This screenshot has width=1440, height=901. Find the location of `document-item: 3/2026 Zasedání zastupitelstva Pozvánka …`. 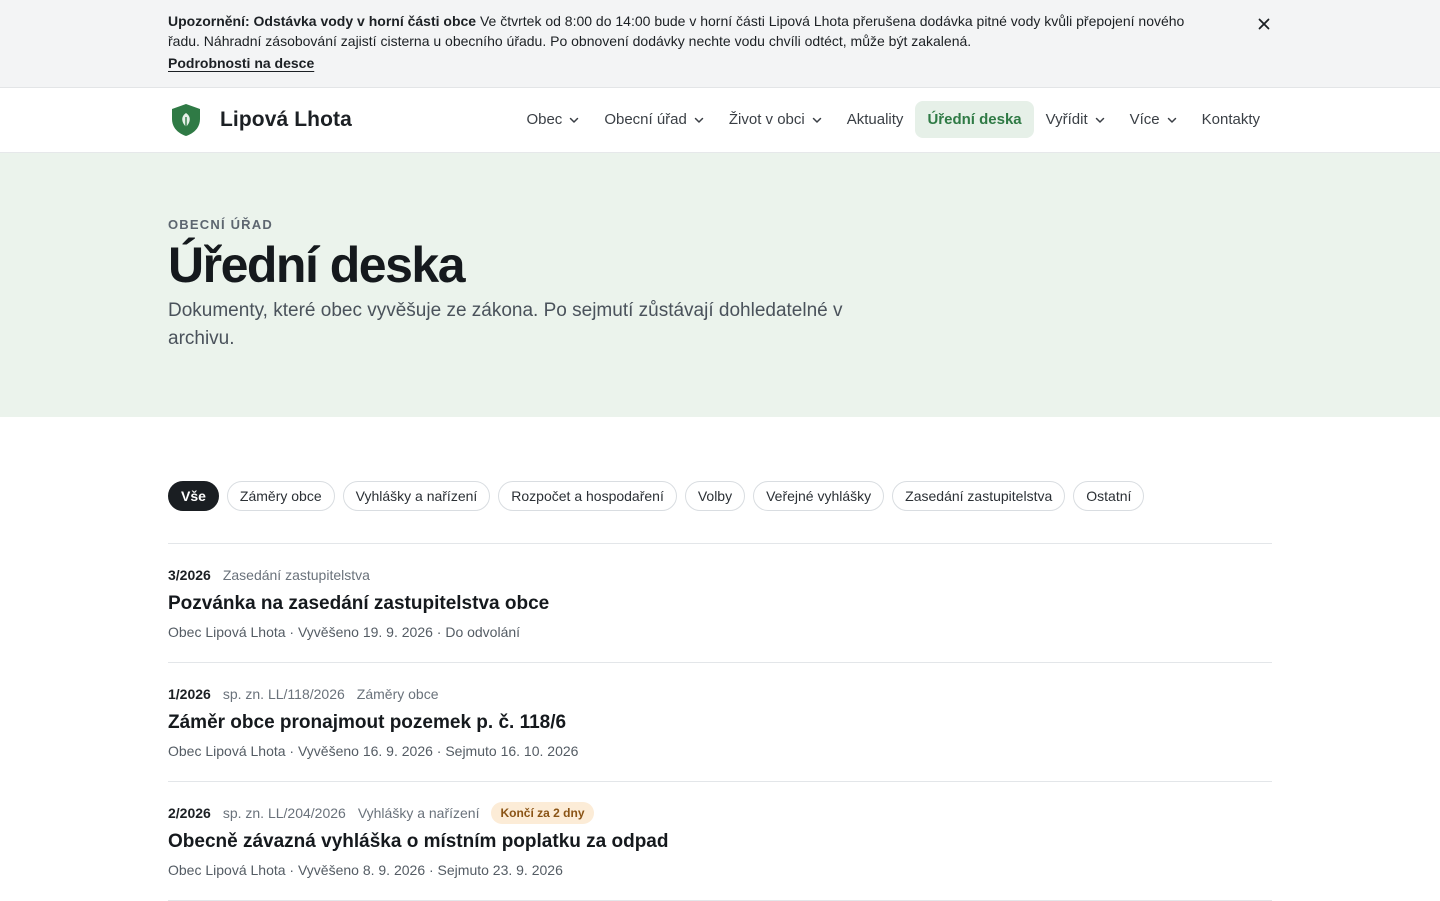

document-item: 3/2026 Zasedání zastupitelstva Pozvánka … is located at coordinates (720, 603).